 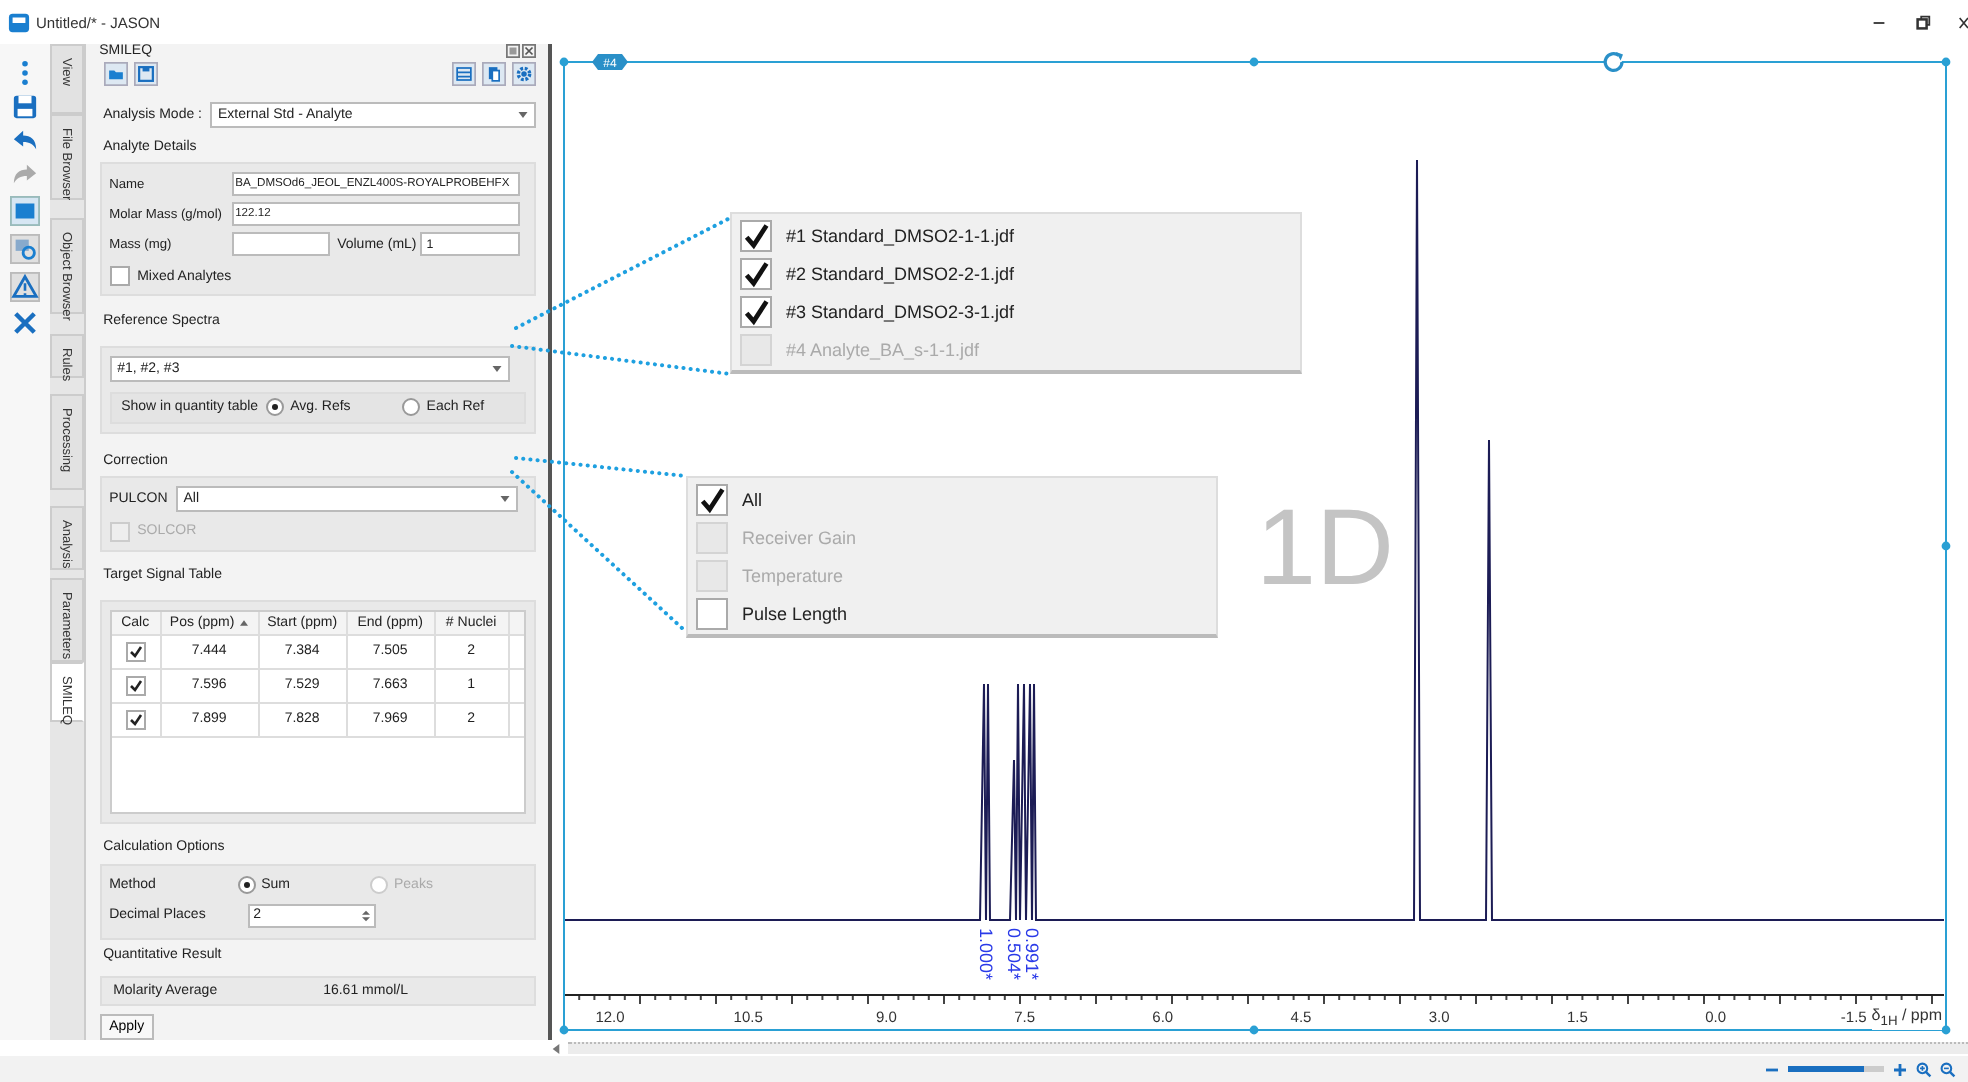 What do you see at coordinates (1948, 1069) in the screenshot?
I see `magnify-minus-icon` at bounding box center [1948, 1069].